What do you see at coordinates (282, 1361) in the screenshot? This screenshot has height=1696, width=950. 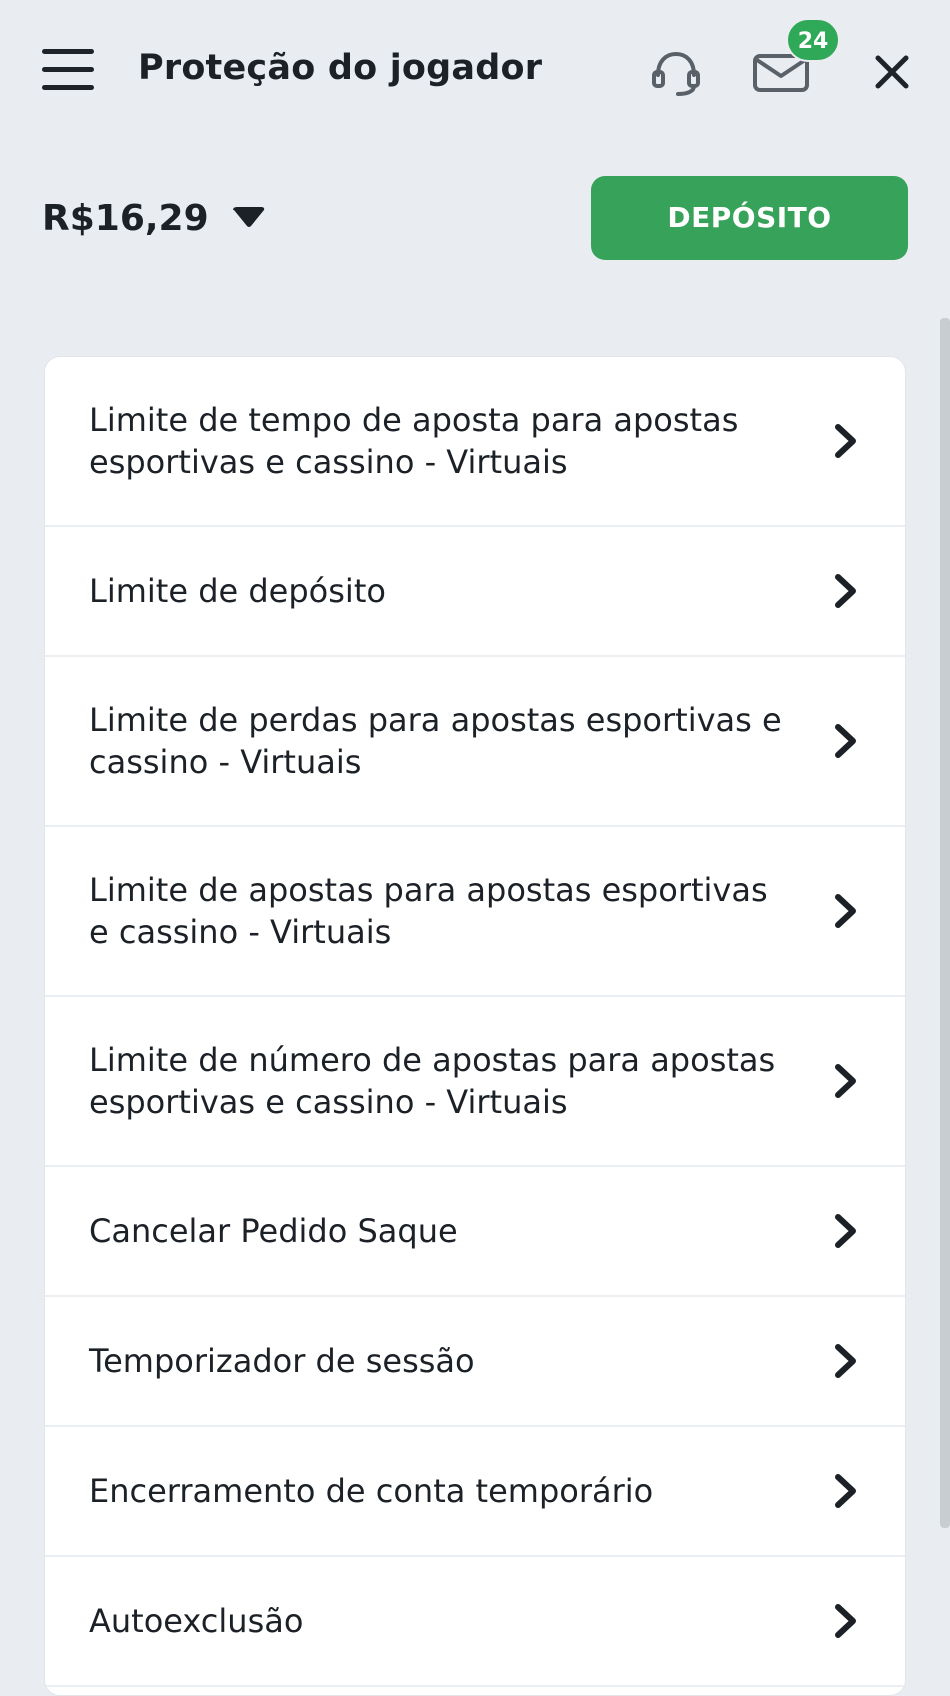 I see `menu-item-label: Temporizador de sessão` at bounding box center [282, 1361].